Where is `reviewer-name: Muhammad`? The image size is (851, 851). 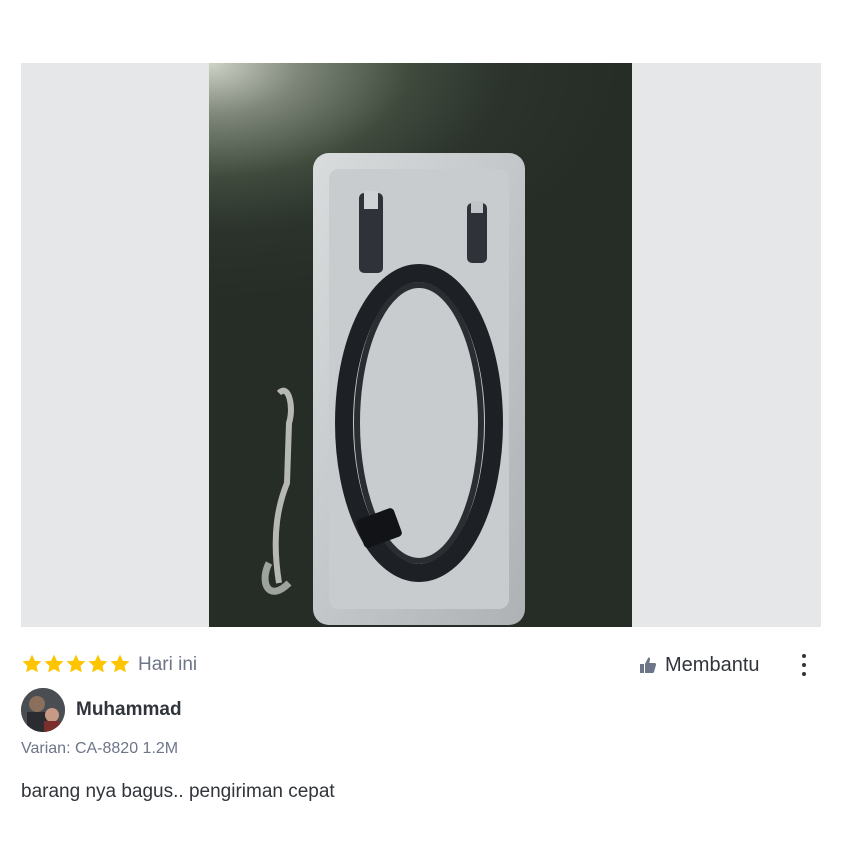 reviewer-name: Muhammad is located at coordinates (129, 710).